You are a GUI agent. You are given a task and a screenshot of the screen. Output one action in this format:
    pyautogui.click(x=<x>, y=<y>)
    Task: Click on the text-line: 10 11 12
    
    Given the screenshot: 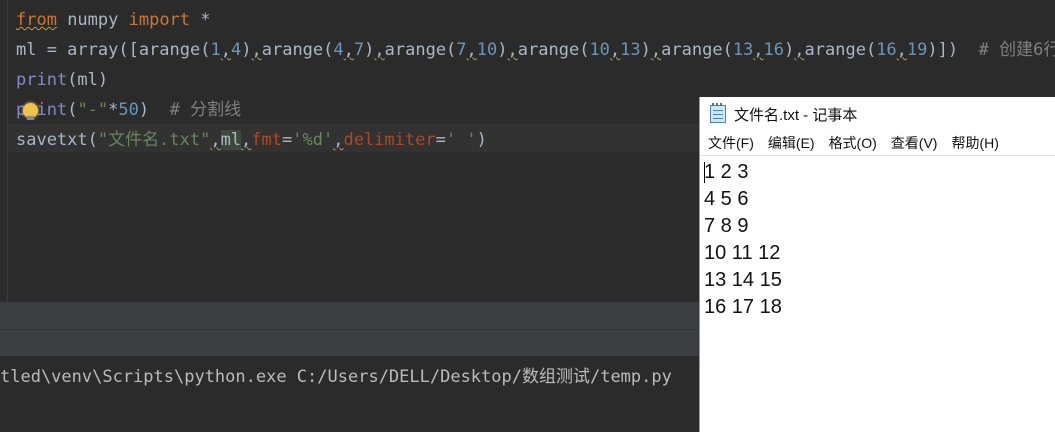 What is the action you would take?
    pyautogui.click(x=742, y=253)
    